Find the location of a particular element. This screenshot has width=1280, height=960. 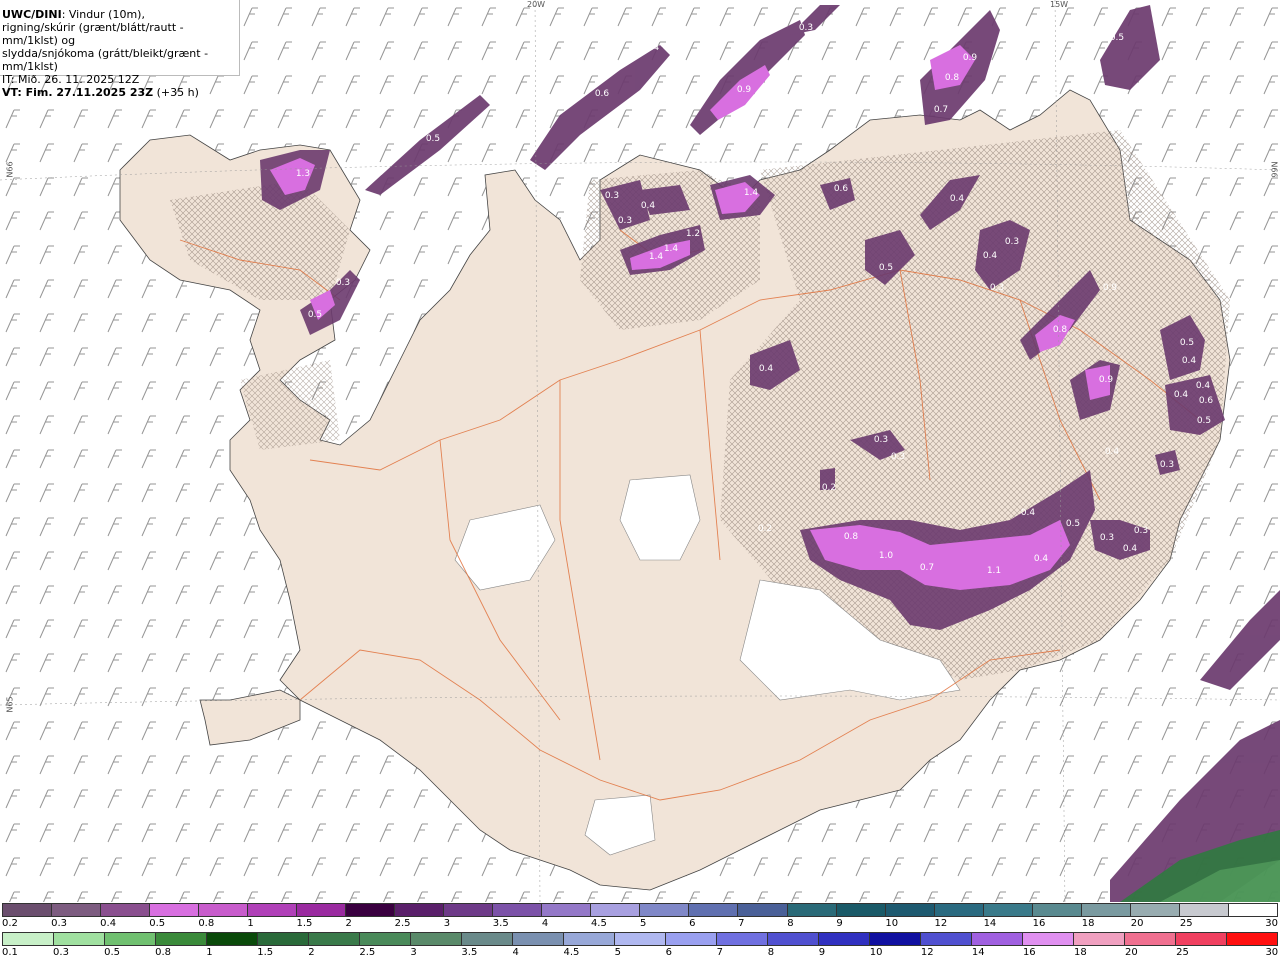

snow-color-bar is located at coordinates (640, 910).